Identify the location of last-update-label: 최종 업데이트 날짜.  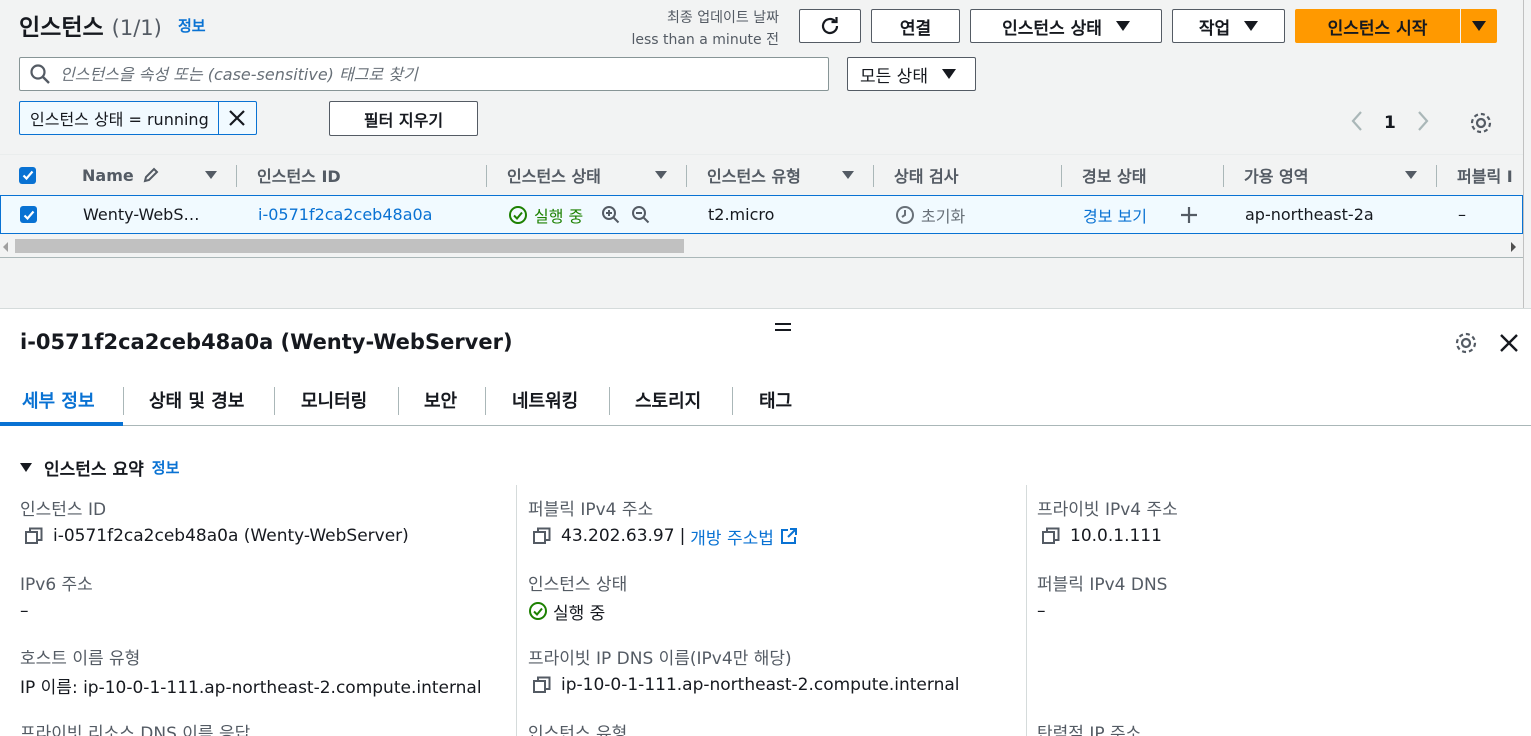
(723, 18).